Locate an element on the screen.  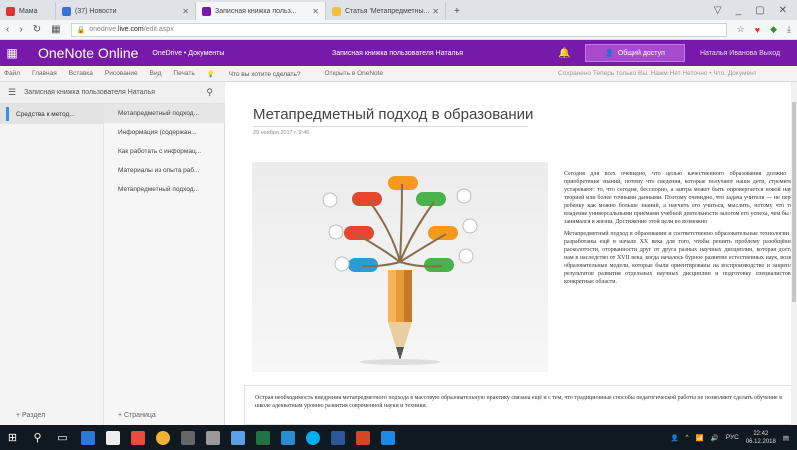
chrome-icon is located at coordinates (162, 437).